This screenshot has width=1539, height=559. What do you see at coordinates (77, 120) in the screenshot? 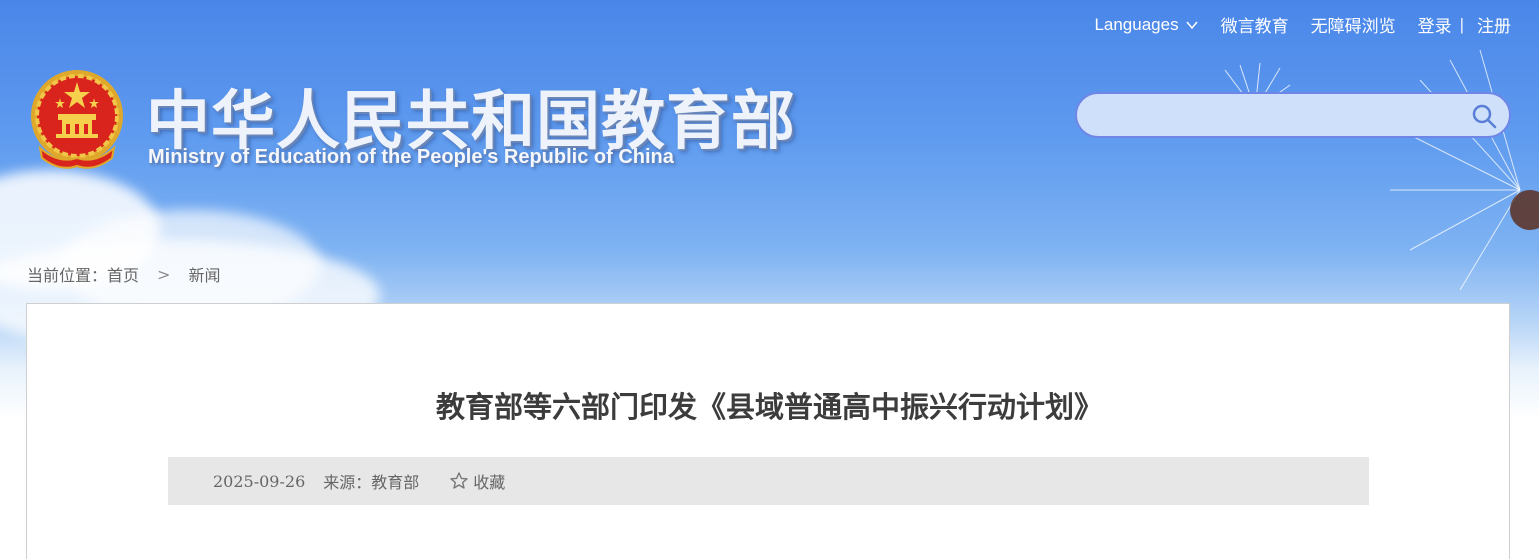
I see `national-emblem-icon` at bounding box center [77, 120].